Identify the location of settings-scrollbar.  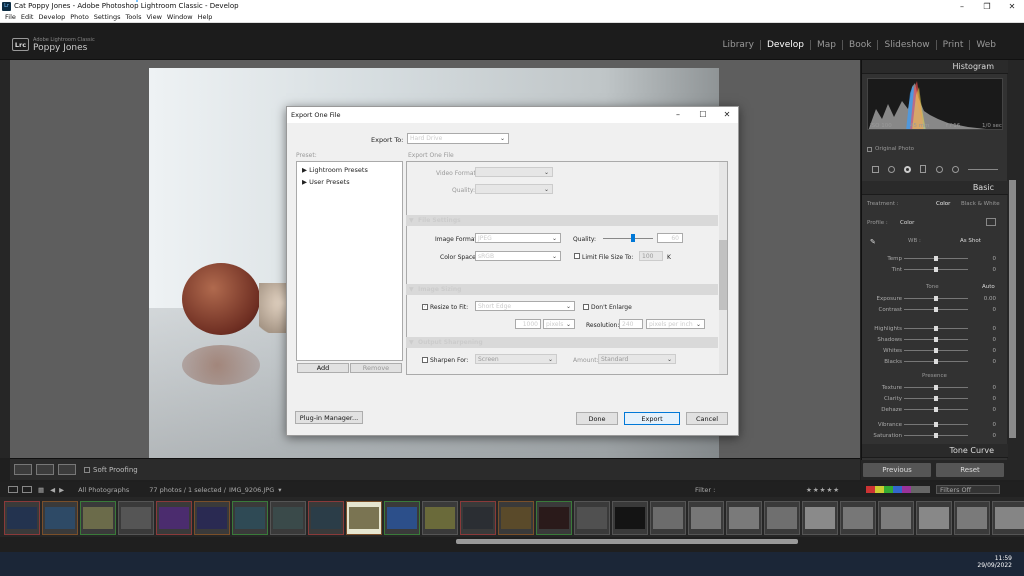
(723, 275).